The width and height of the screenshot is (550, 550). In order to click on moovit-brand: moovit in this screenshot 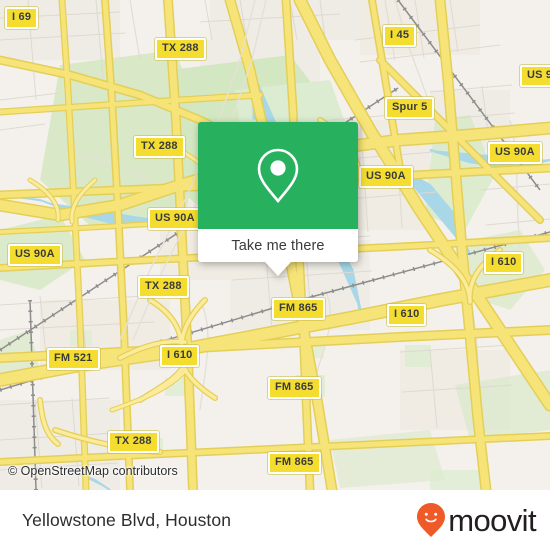, I will do `click(476, 520)`.